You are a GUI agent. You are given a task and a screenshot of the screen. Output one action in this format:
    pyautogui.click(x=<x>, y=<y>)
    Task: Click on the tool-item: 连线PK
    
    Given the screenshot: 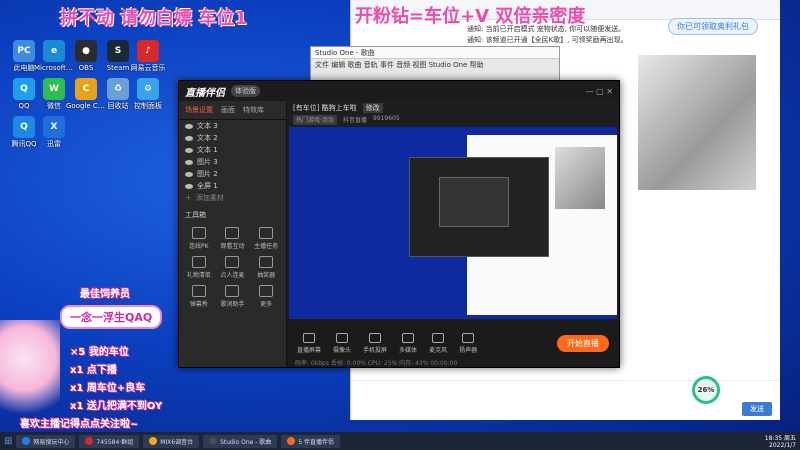 What is the action you would take?
    pyautogui.click(x=199, y=238)
    